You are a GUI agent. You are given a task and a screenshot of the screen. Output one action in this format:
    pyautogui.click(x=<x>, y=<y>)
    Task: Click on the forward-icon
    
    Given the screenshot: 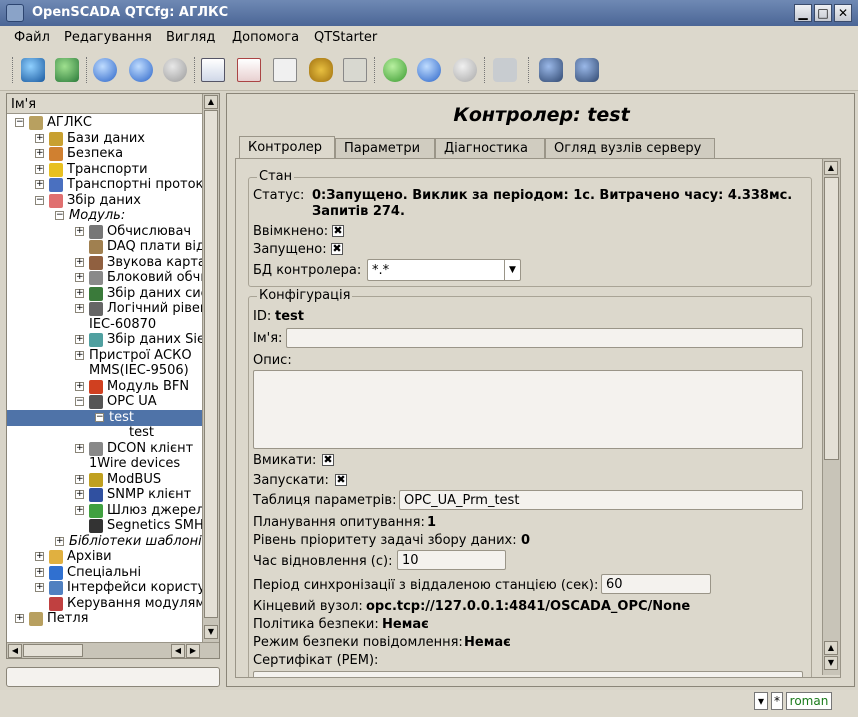 What is the action you would take?
    pyautogui.click(x=175, y=70)
    